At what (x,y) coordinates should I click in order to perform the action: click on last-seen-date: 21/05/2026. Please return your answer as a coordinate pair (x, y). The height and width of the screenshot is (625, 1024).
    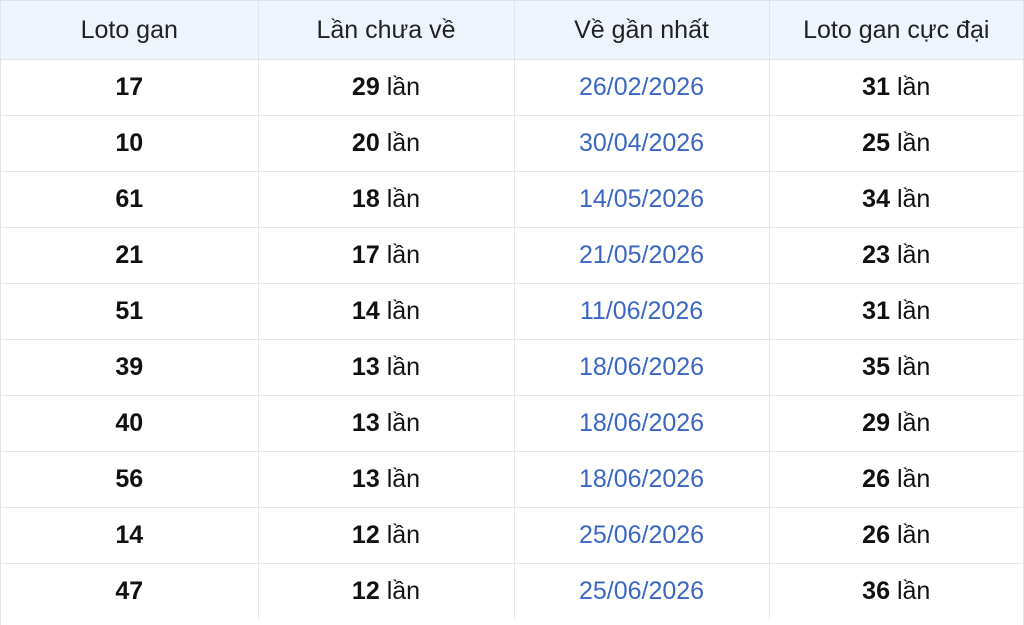
    Looking at the image, I should click on (641, 255).